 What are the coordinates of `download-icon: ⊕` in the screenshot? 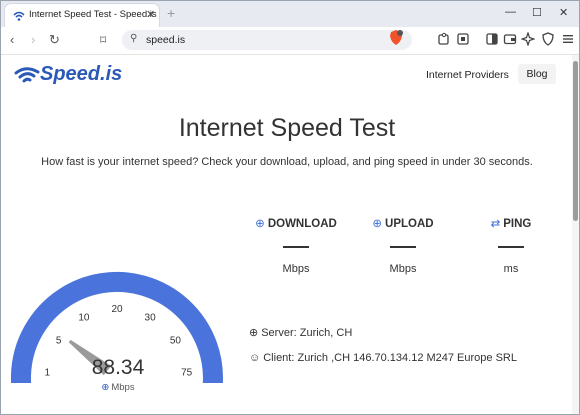 It's located at (260, 224).